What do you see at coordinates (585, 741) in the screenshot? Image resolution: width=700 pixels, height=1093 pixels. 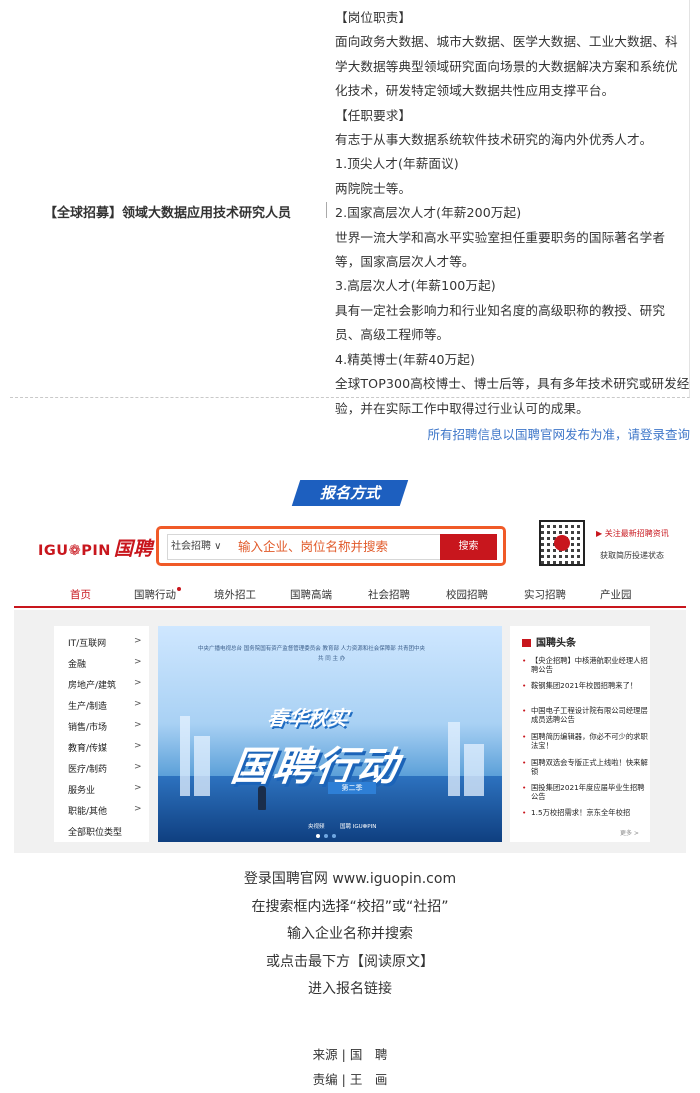 I see `news-item: 国聘简历编辑器，你必不可少的求职法宝！` at bounding box center [585, 741].